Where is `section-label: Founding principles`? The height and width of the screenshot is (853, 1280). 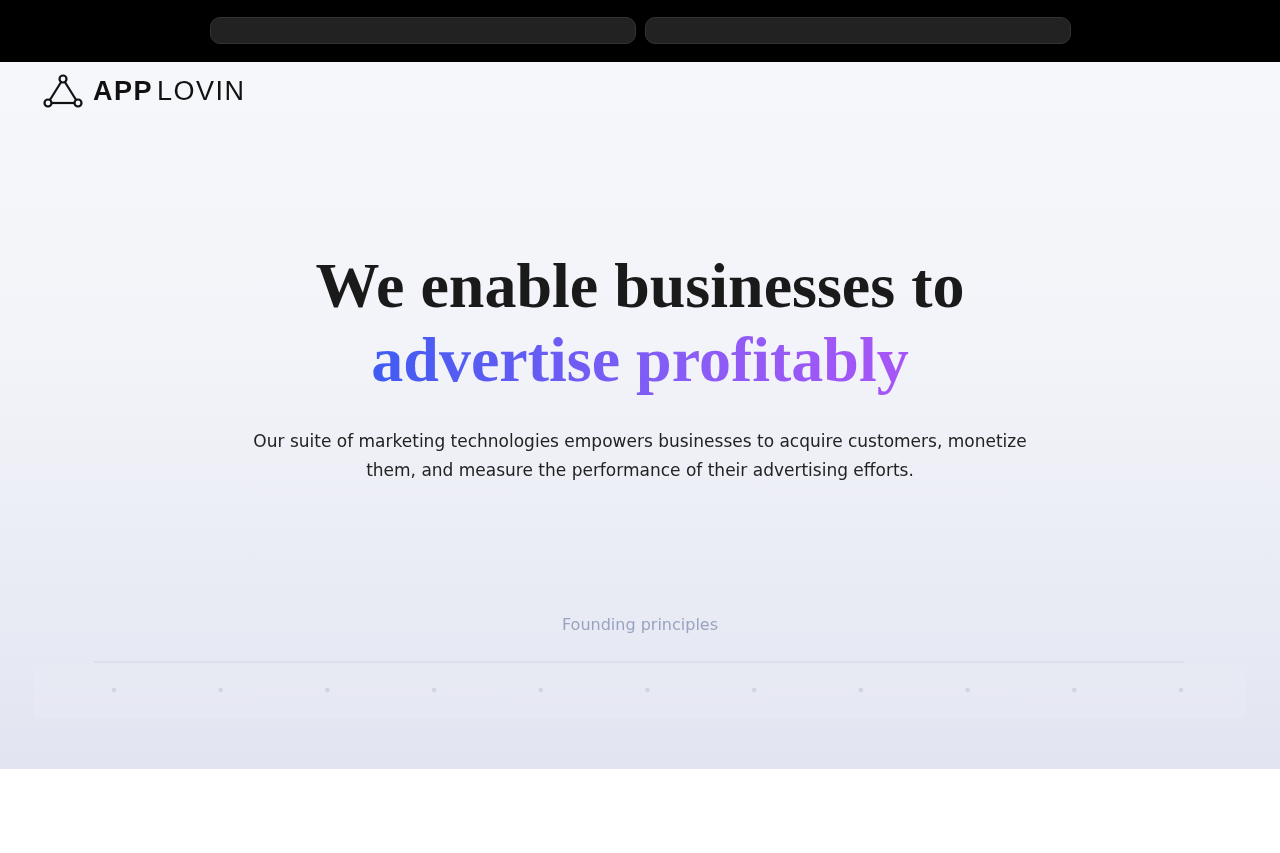 section-label: Founding principles is located at coordinates (640, 624).